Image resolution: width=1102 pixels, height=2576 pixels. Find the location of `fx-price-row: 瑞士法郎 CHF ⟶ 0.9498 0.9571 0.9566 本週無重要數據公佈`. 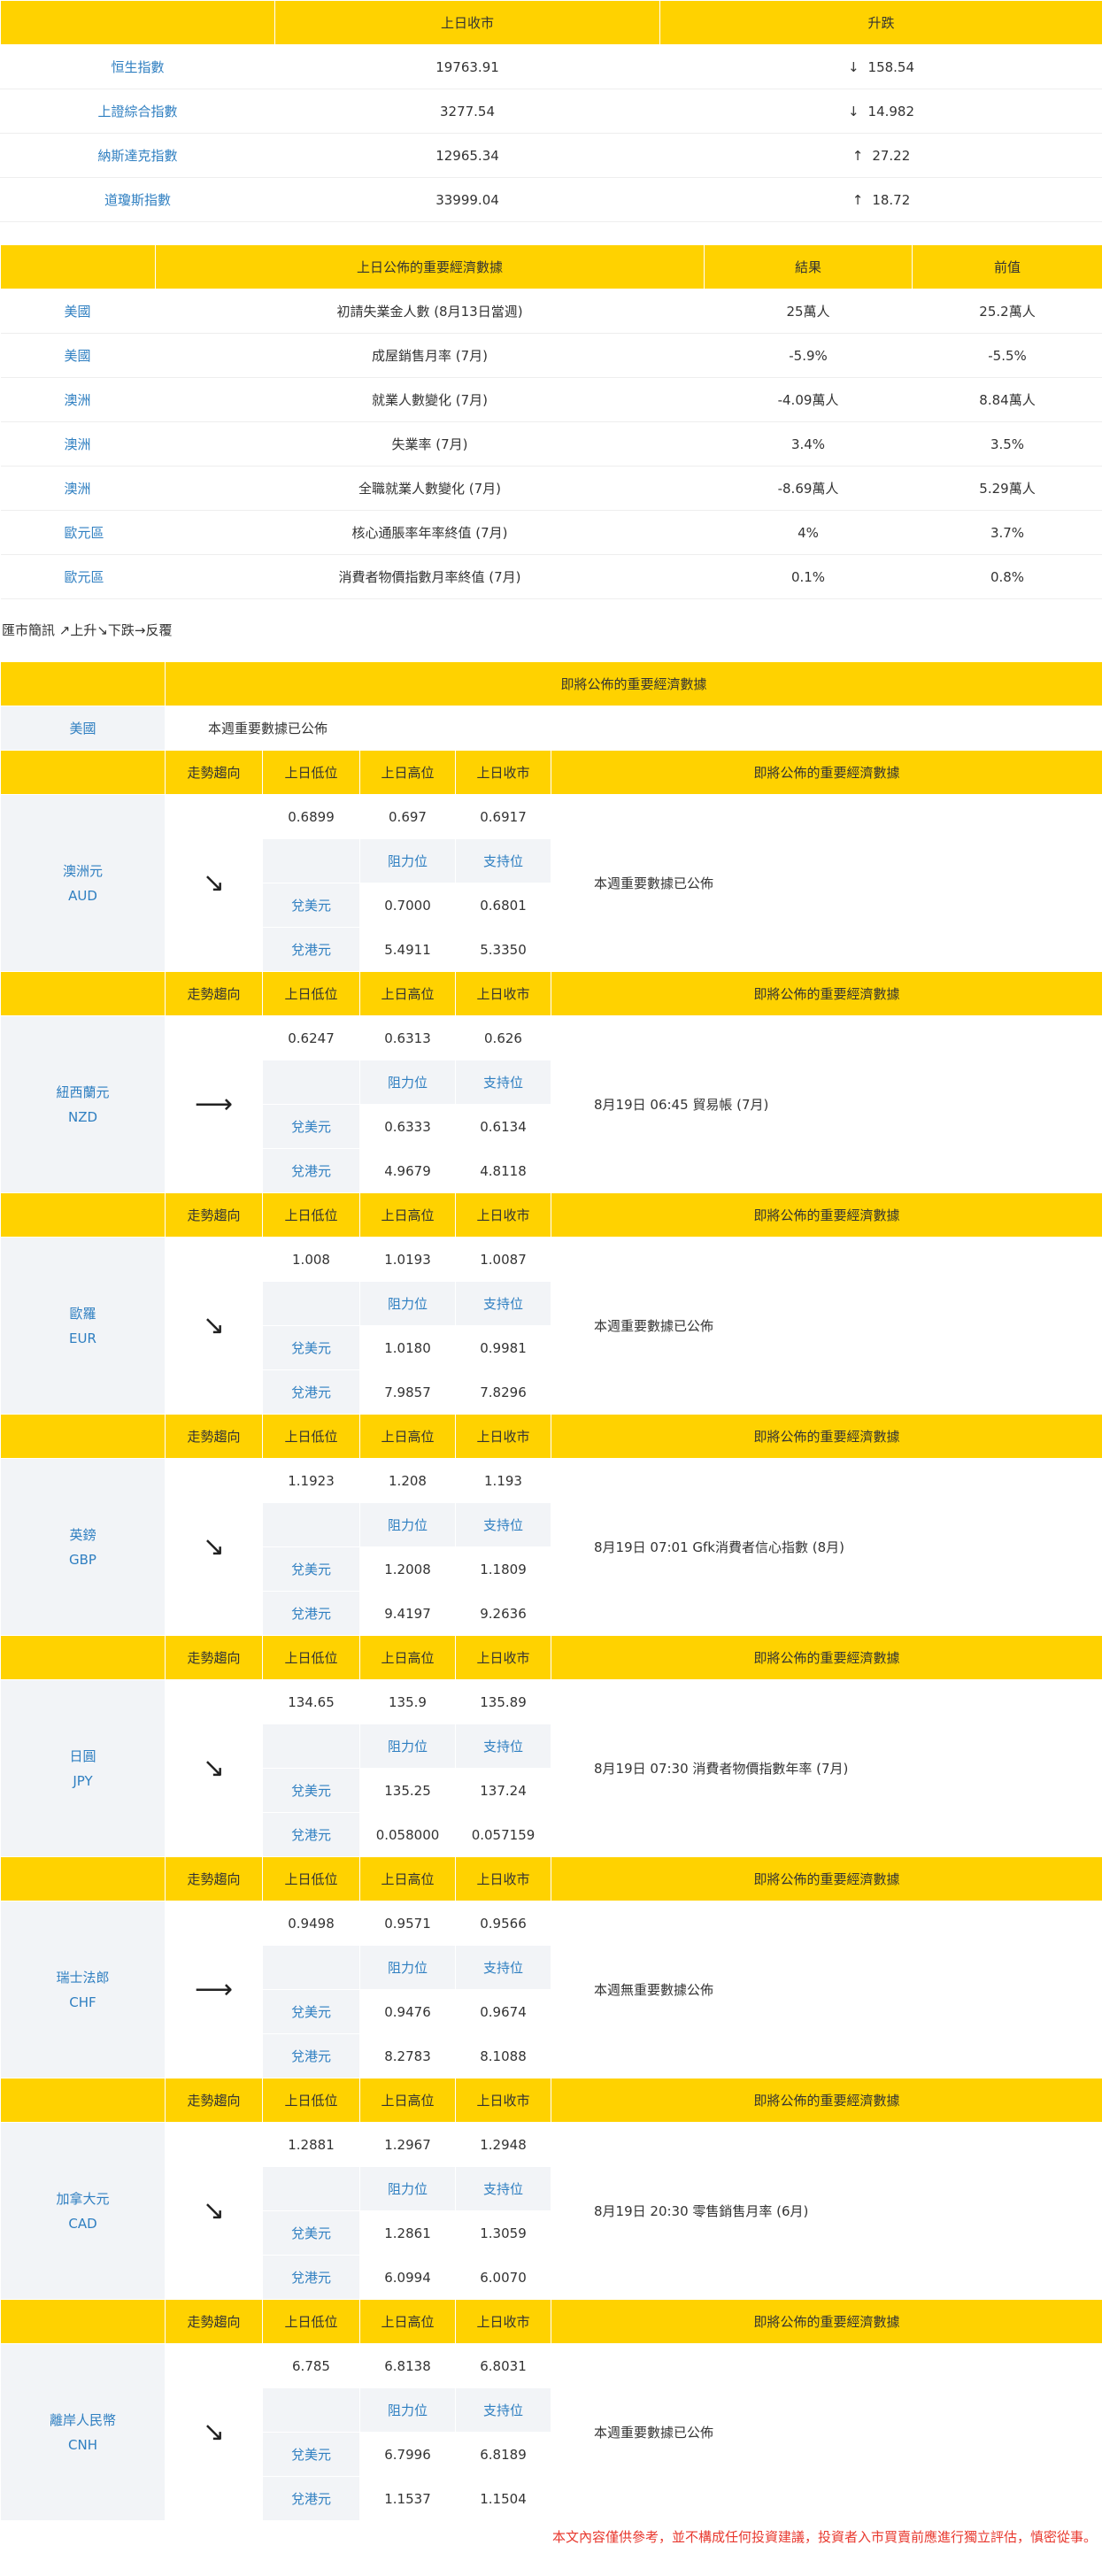

fx-price-row: 瑞士法郎 CHF ⟶ 0.9498 0.9571 0.9566 本週無重要數據公佈 is located at coordinates (551, 1990).